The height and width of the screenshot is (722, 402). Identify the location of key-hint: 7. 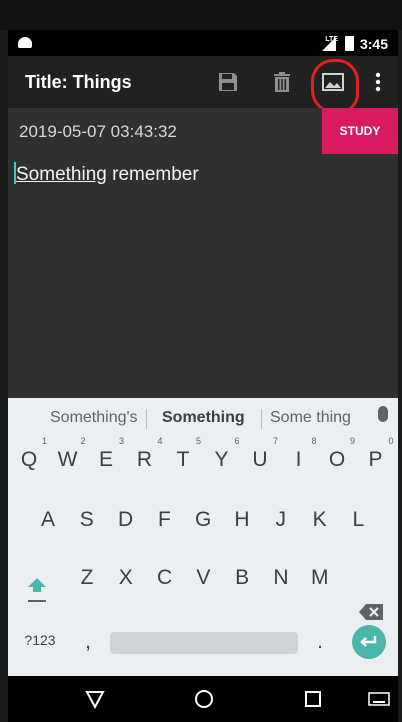
(275, 441).